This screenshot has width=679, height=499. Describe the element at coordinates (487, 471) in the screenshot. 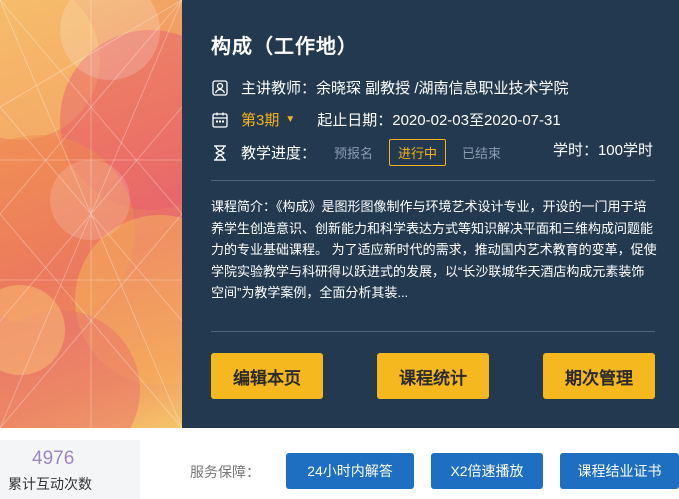

I see `service-2x-playback: X2倍速播放` at that location.